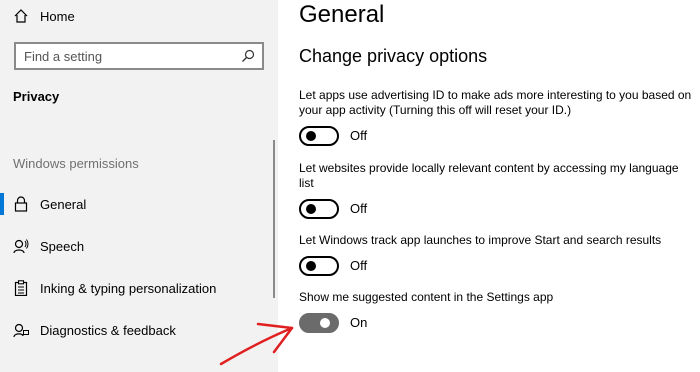 The height and width of the screenshot is (372, 700). I want to click on home-icon, so click(21, 16).